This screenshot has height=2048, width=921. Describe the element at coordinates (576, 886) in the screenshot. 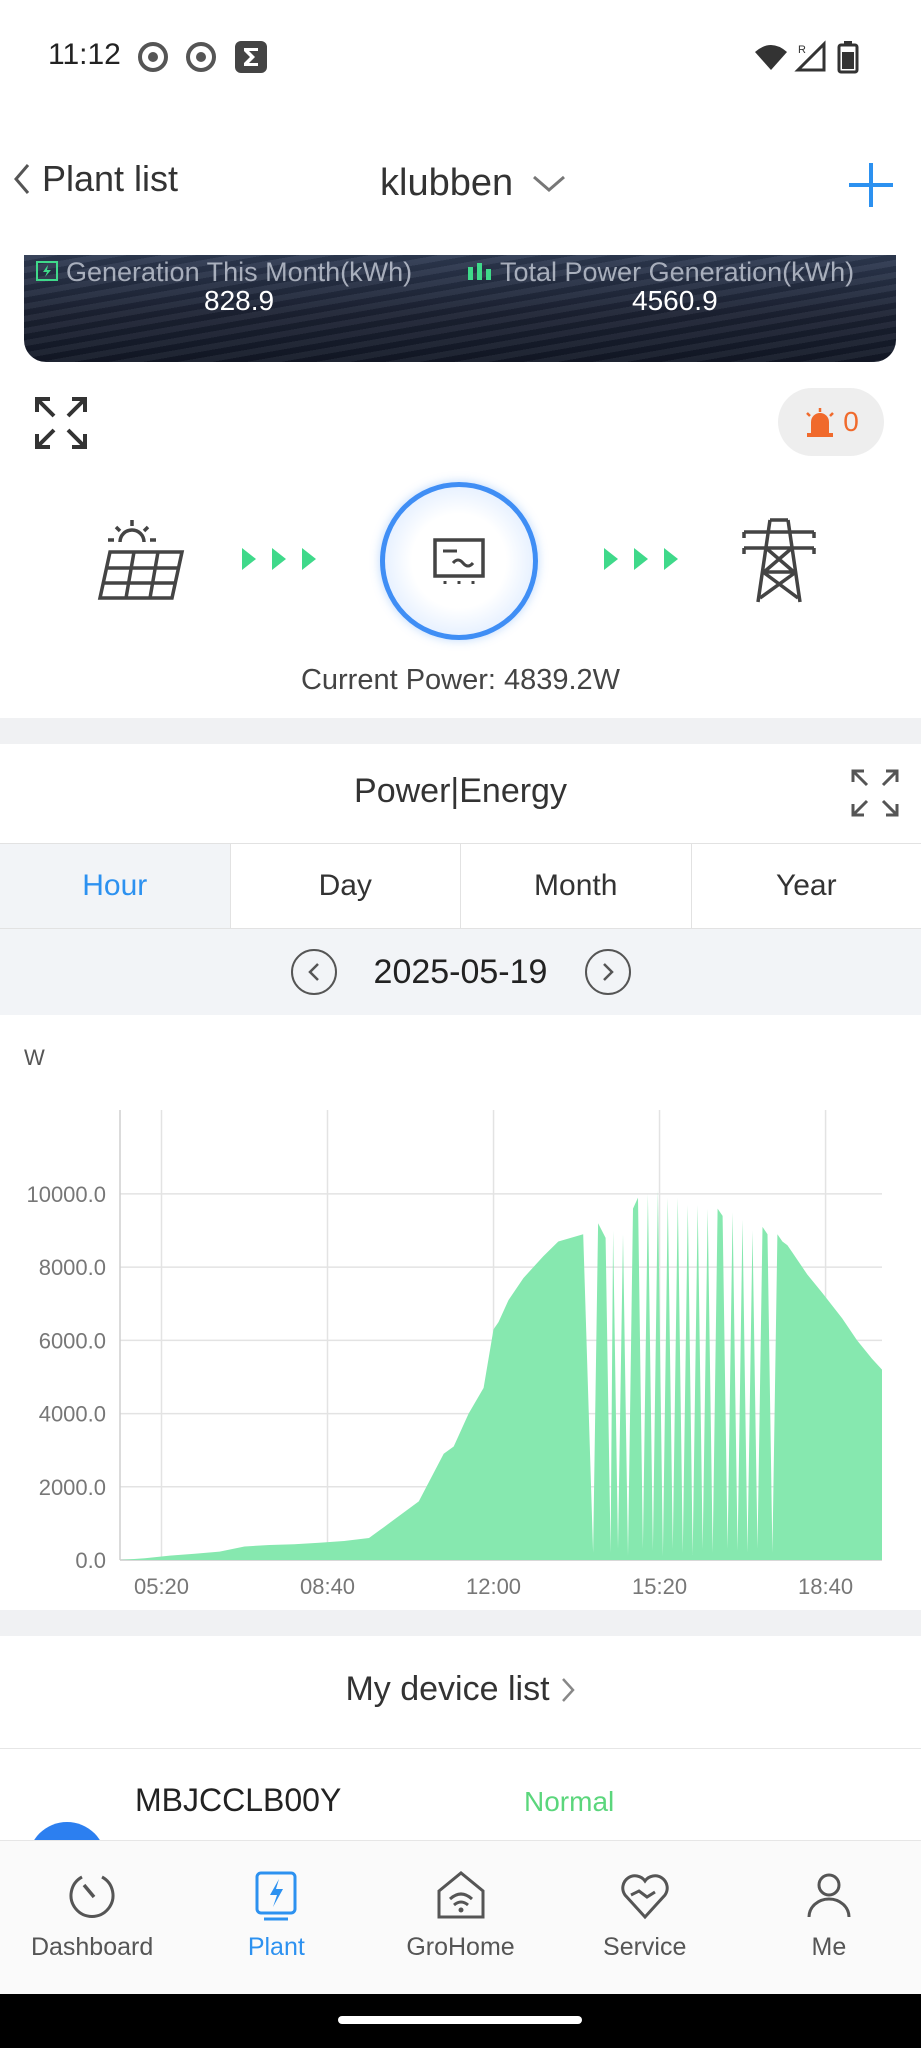

I see `tab-month: Month` at that location.